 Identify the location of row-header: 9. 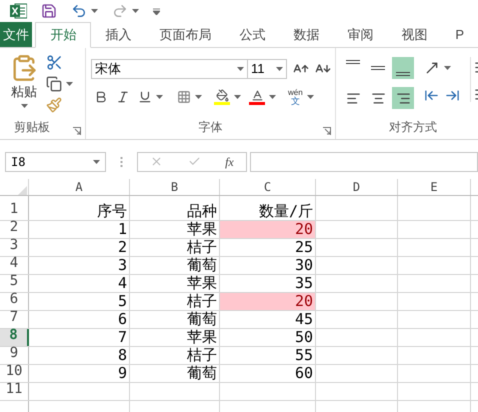
(14, 355).